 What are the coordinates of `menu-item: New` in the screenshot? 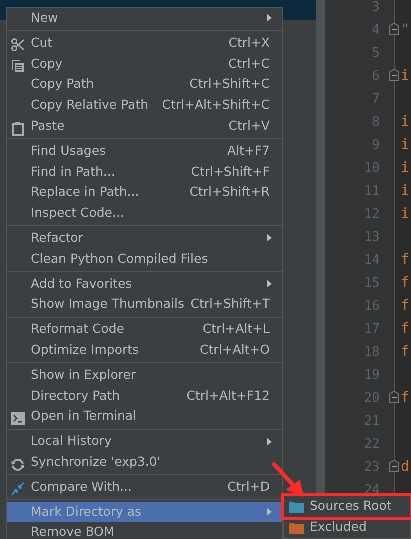 It's located at (144, 18).